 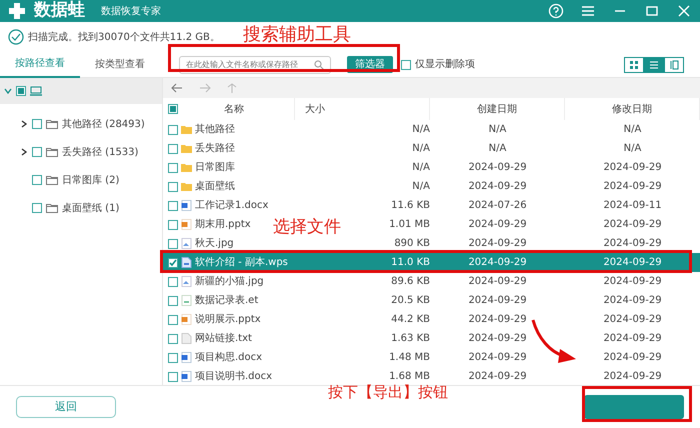 I want to click on chevron-down-icon, so click(x=8, y=91).